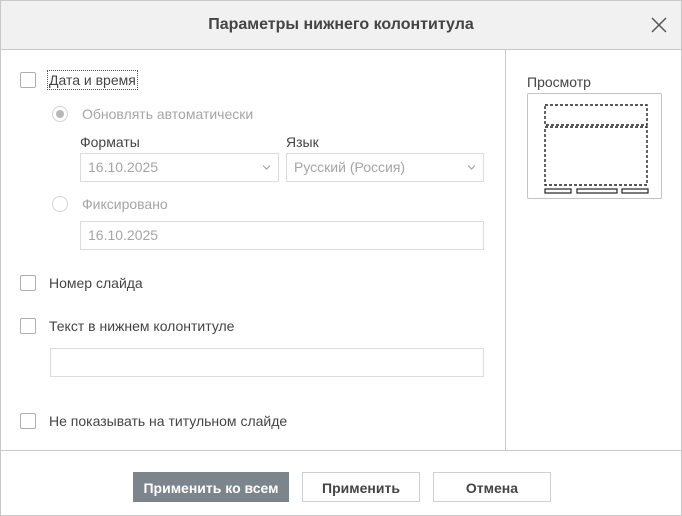 The width and height of the screenshot is (682, 516). I want to click on language-select: Русский (Россия), so click(385, 167).